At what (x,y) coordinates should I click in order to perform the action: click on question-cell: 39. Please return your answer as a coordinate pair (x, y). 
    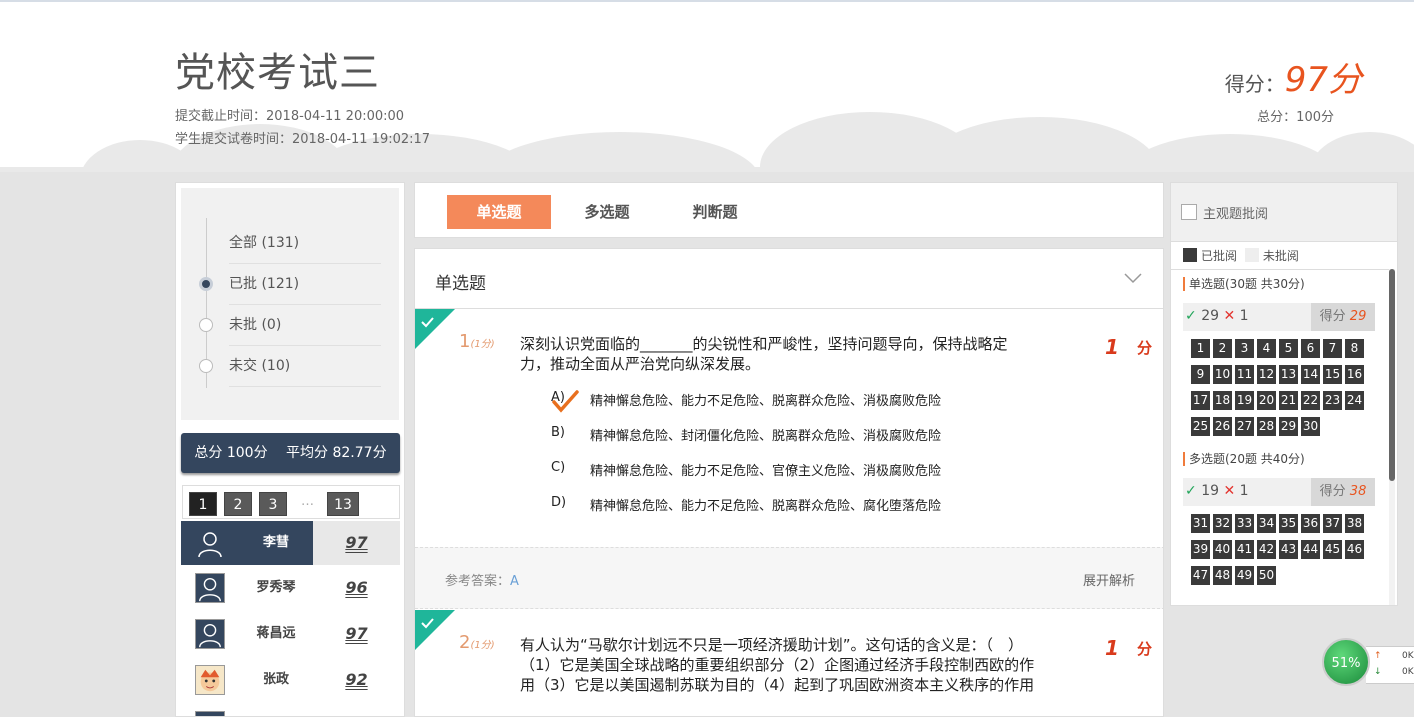
    Looking at the image, I should click on (1200, 549).